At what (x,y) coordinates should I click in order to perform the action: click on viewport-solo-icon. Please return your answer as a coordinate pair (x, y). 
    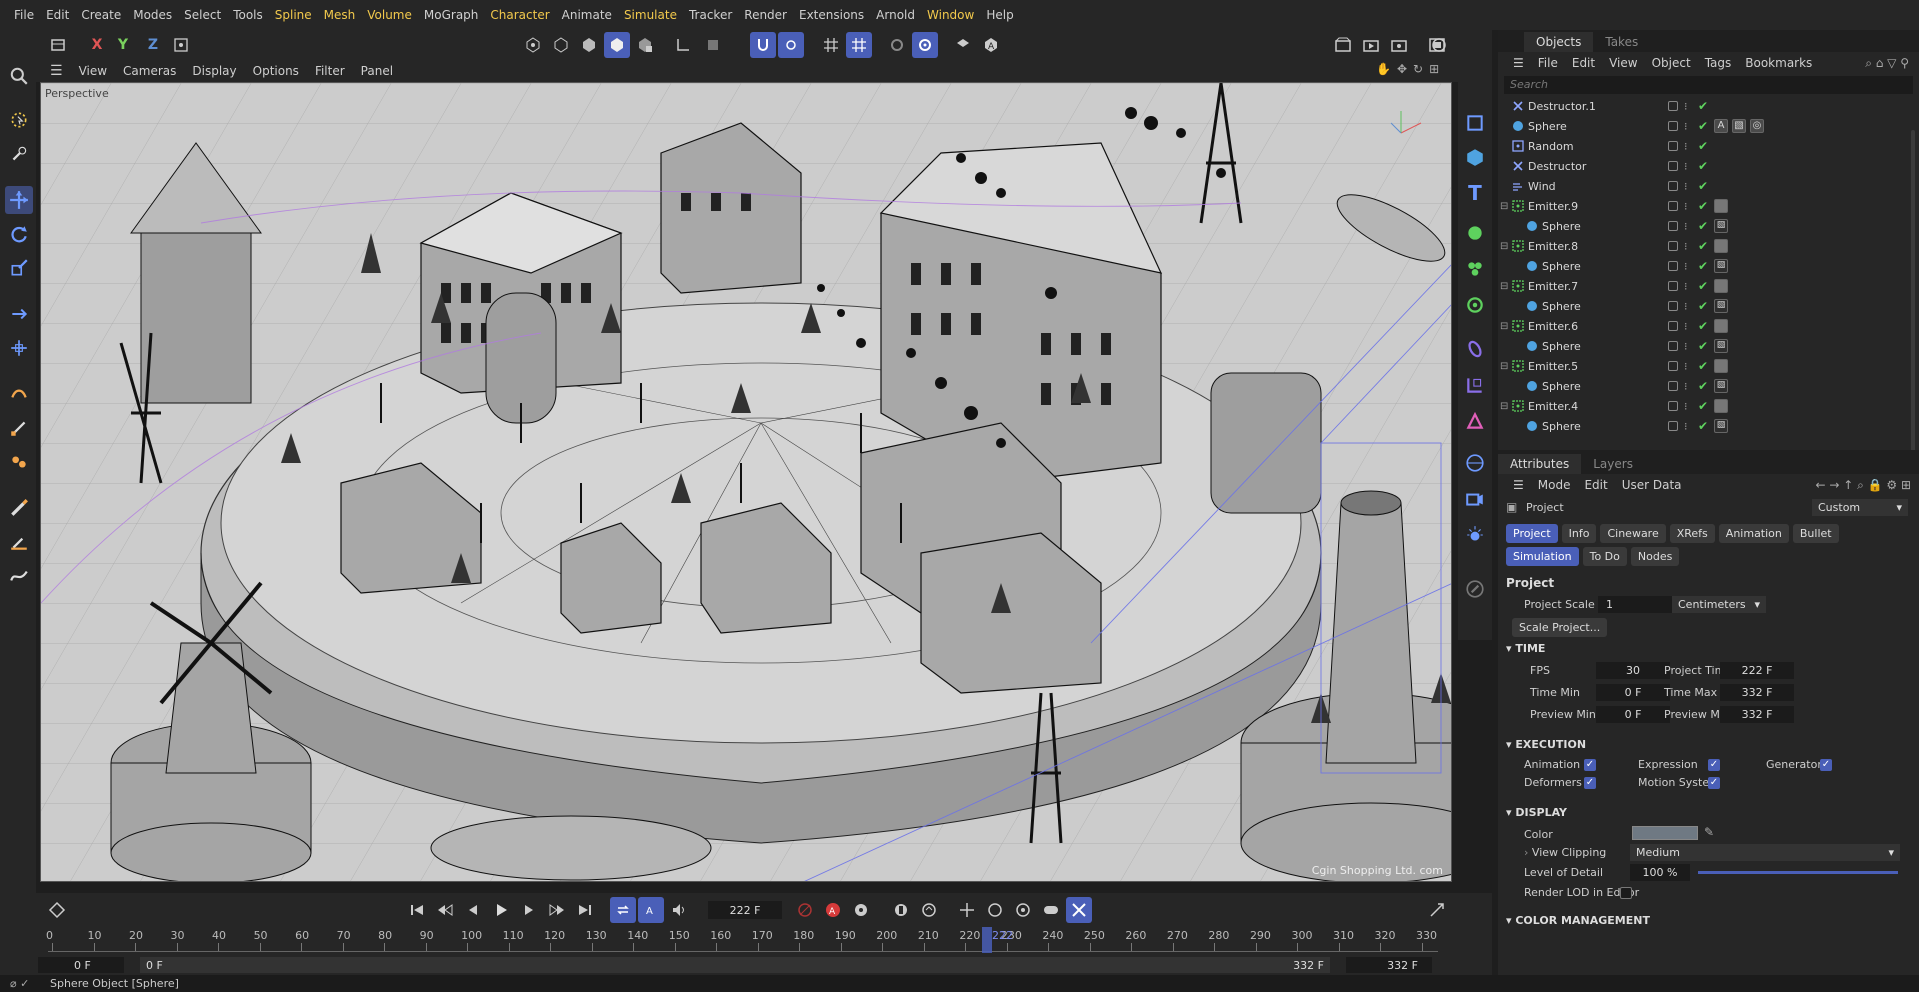
    Looking at the image, I should click on (897, 45).